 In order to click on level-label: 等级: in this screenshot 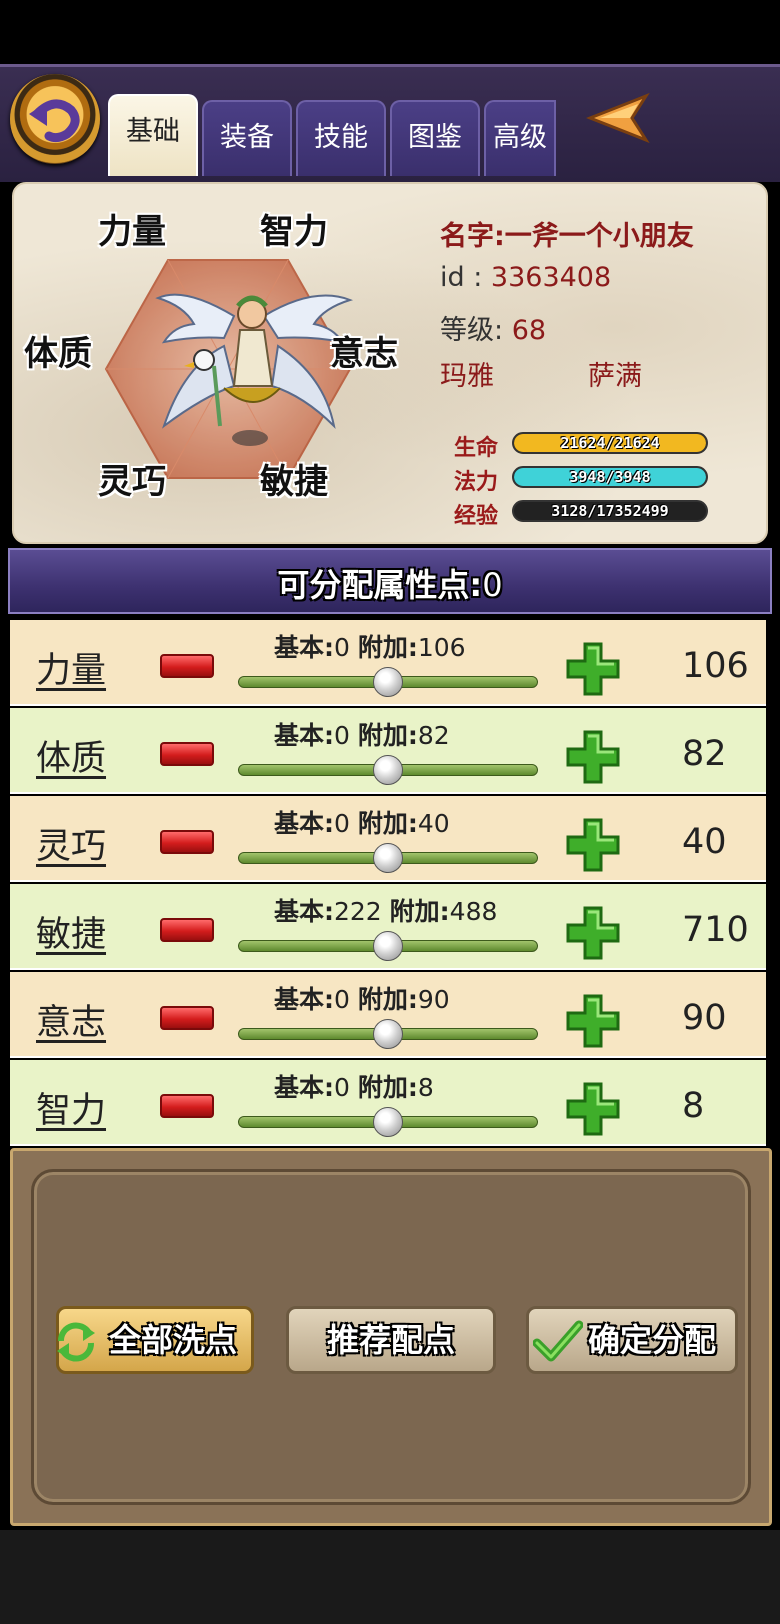, I will do `click(476, 330)`.